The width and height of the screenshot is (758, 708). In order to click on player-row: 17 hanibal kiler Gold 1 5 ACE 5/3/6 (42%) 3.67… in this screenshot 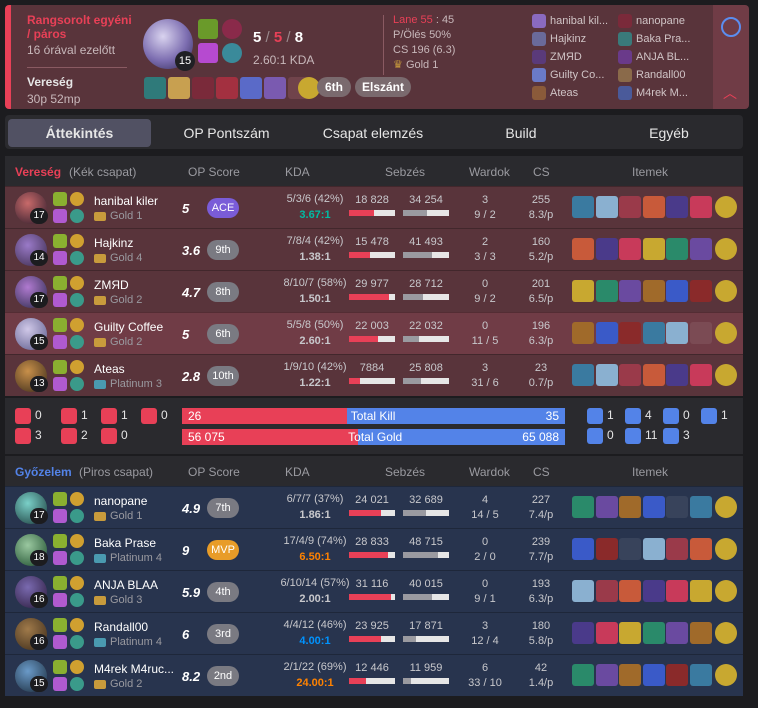, I will do `click(374, 207)`.